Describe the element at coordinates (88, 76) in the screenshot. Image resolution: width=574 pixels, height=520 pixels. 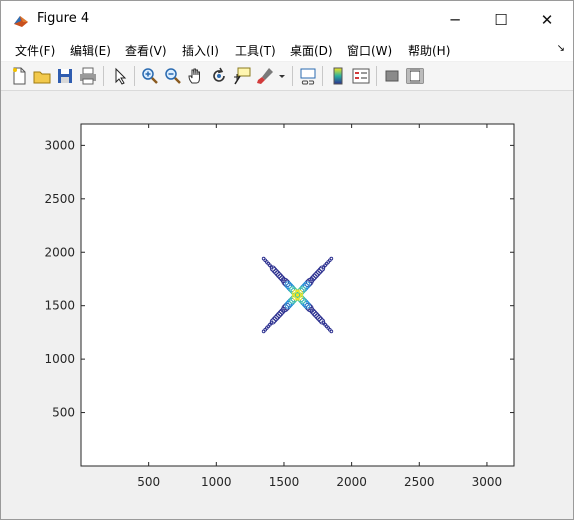
I see `print-icon` at that location.